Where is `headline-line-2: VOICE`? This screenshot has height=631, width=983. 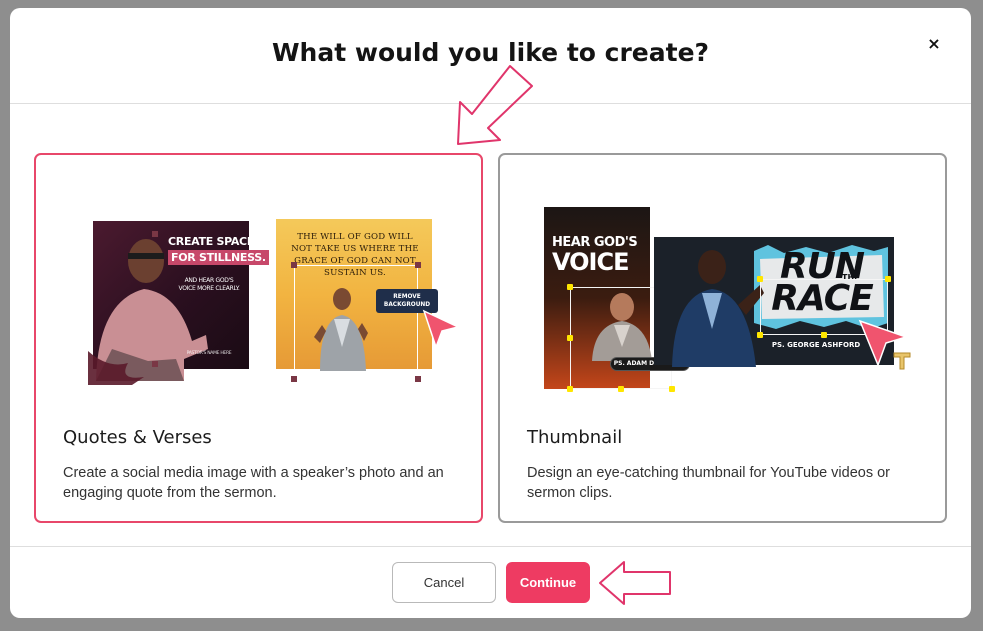 headline-line-2: VOICE is located at coordinates (591, 262).